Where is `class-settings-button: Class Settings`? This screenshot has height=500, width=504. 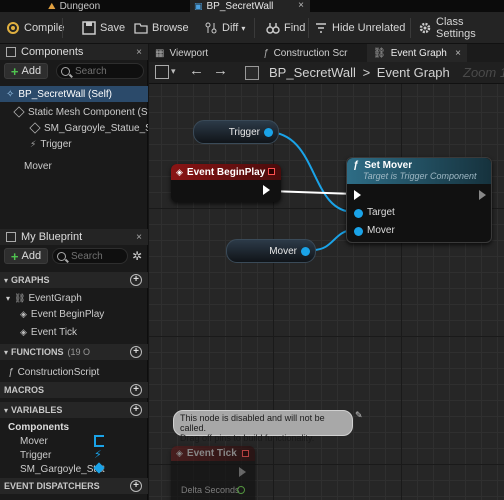
class-settings-button: Class Settings is located at coordinates (461, 28).